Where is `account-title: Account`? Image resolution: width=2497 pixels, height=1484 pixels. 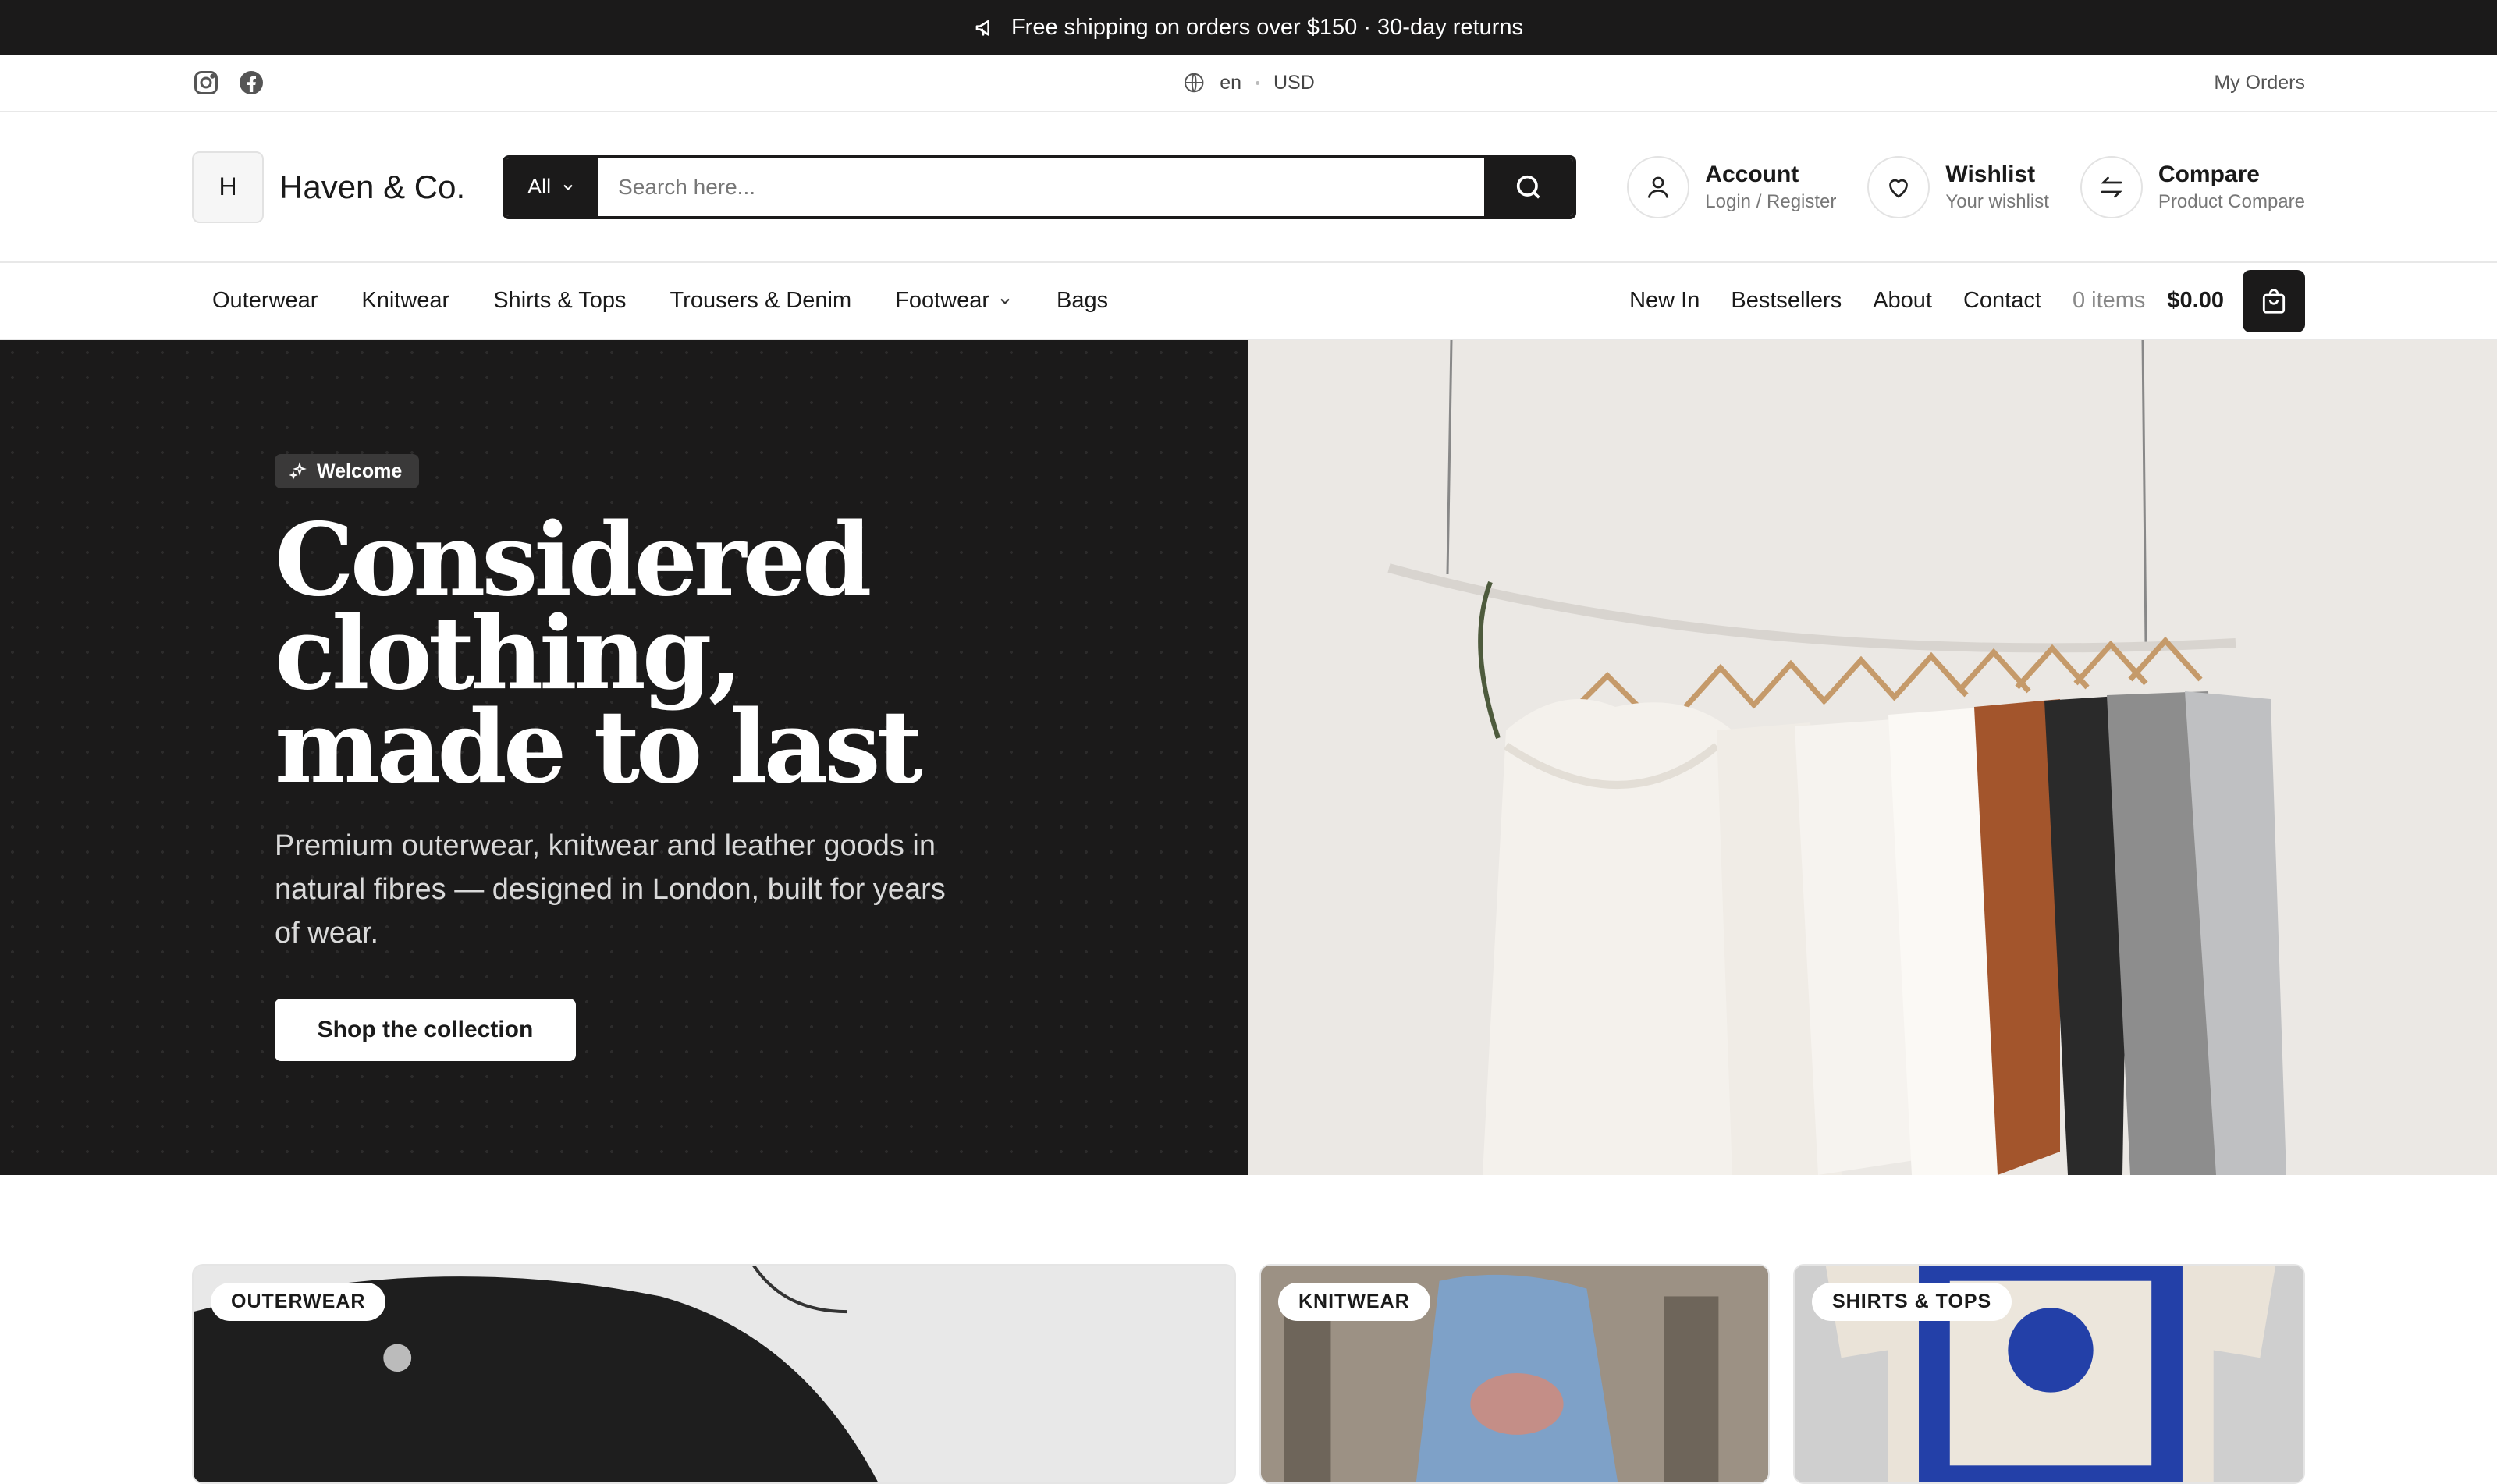
account-title: Account is located at coordinates (1752, 174).